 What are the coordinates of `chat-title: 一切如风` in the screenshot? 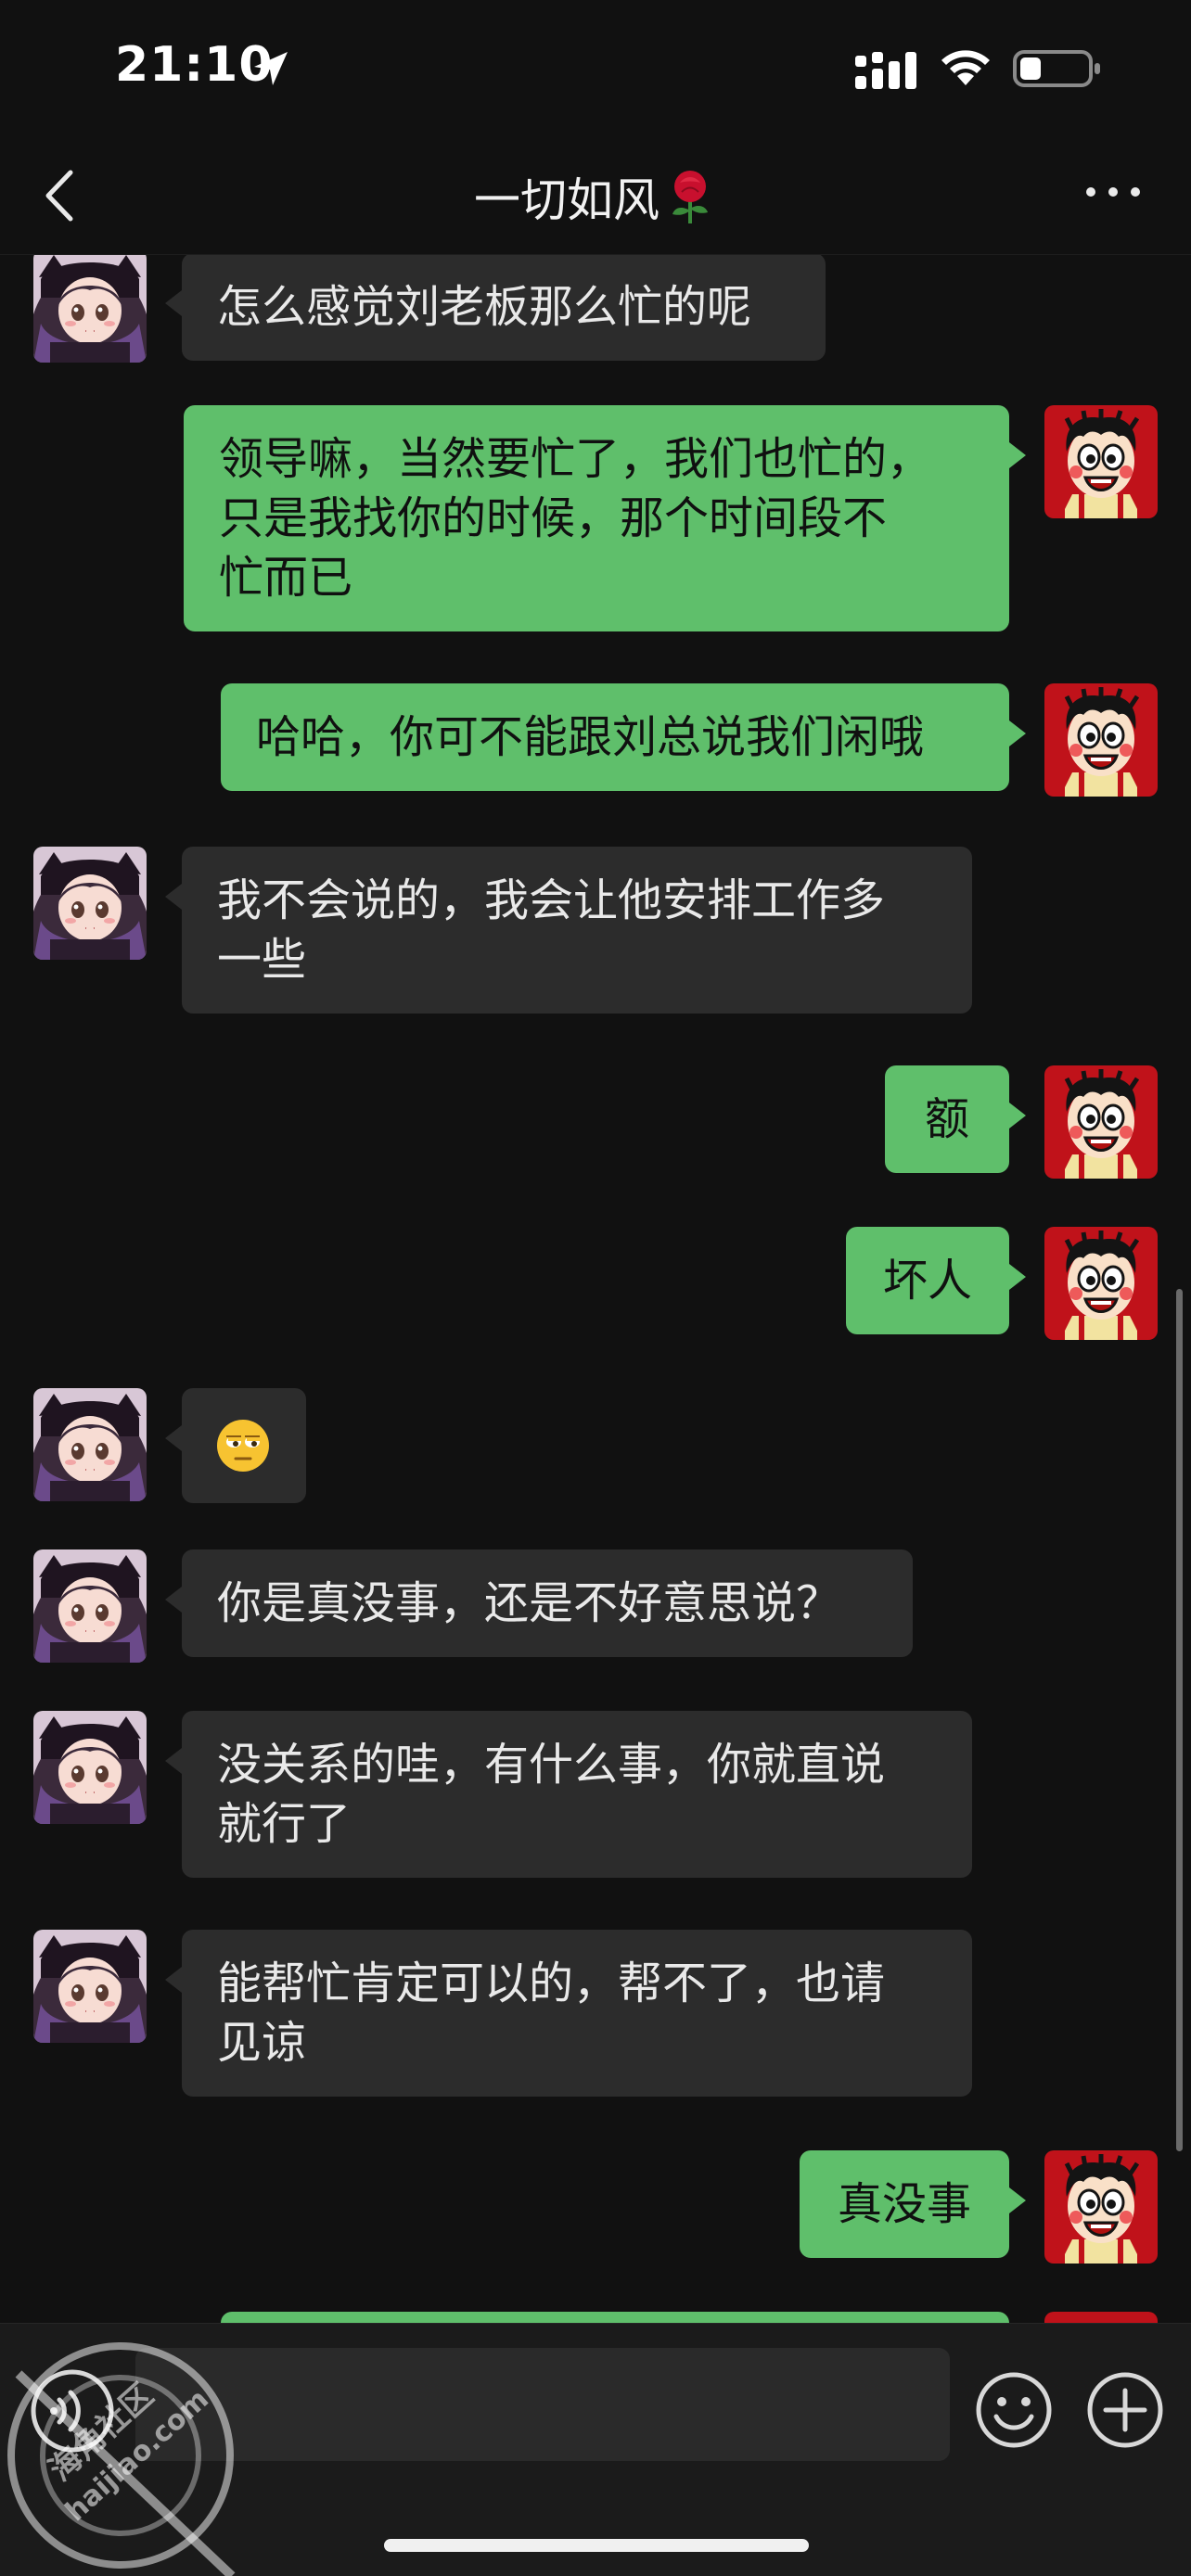 It's located at (595, 196).